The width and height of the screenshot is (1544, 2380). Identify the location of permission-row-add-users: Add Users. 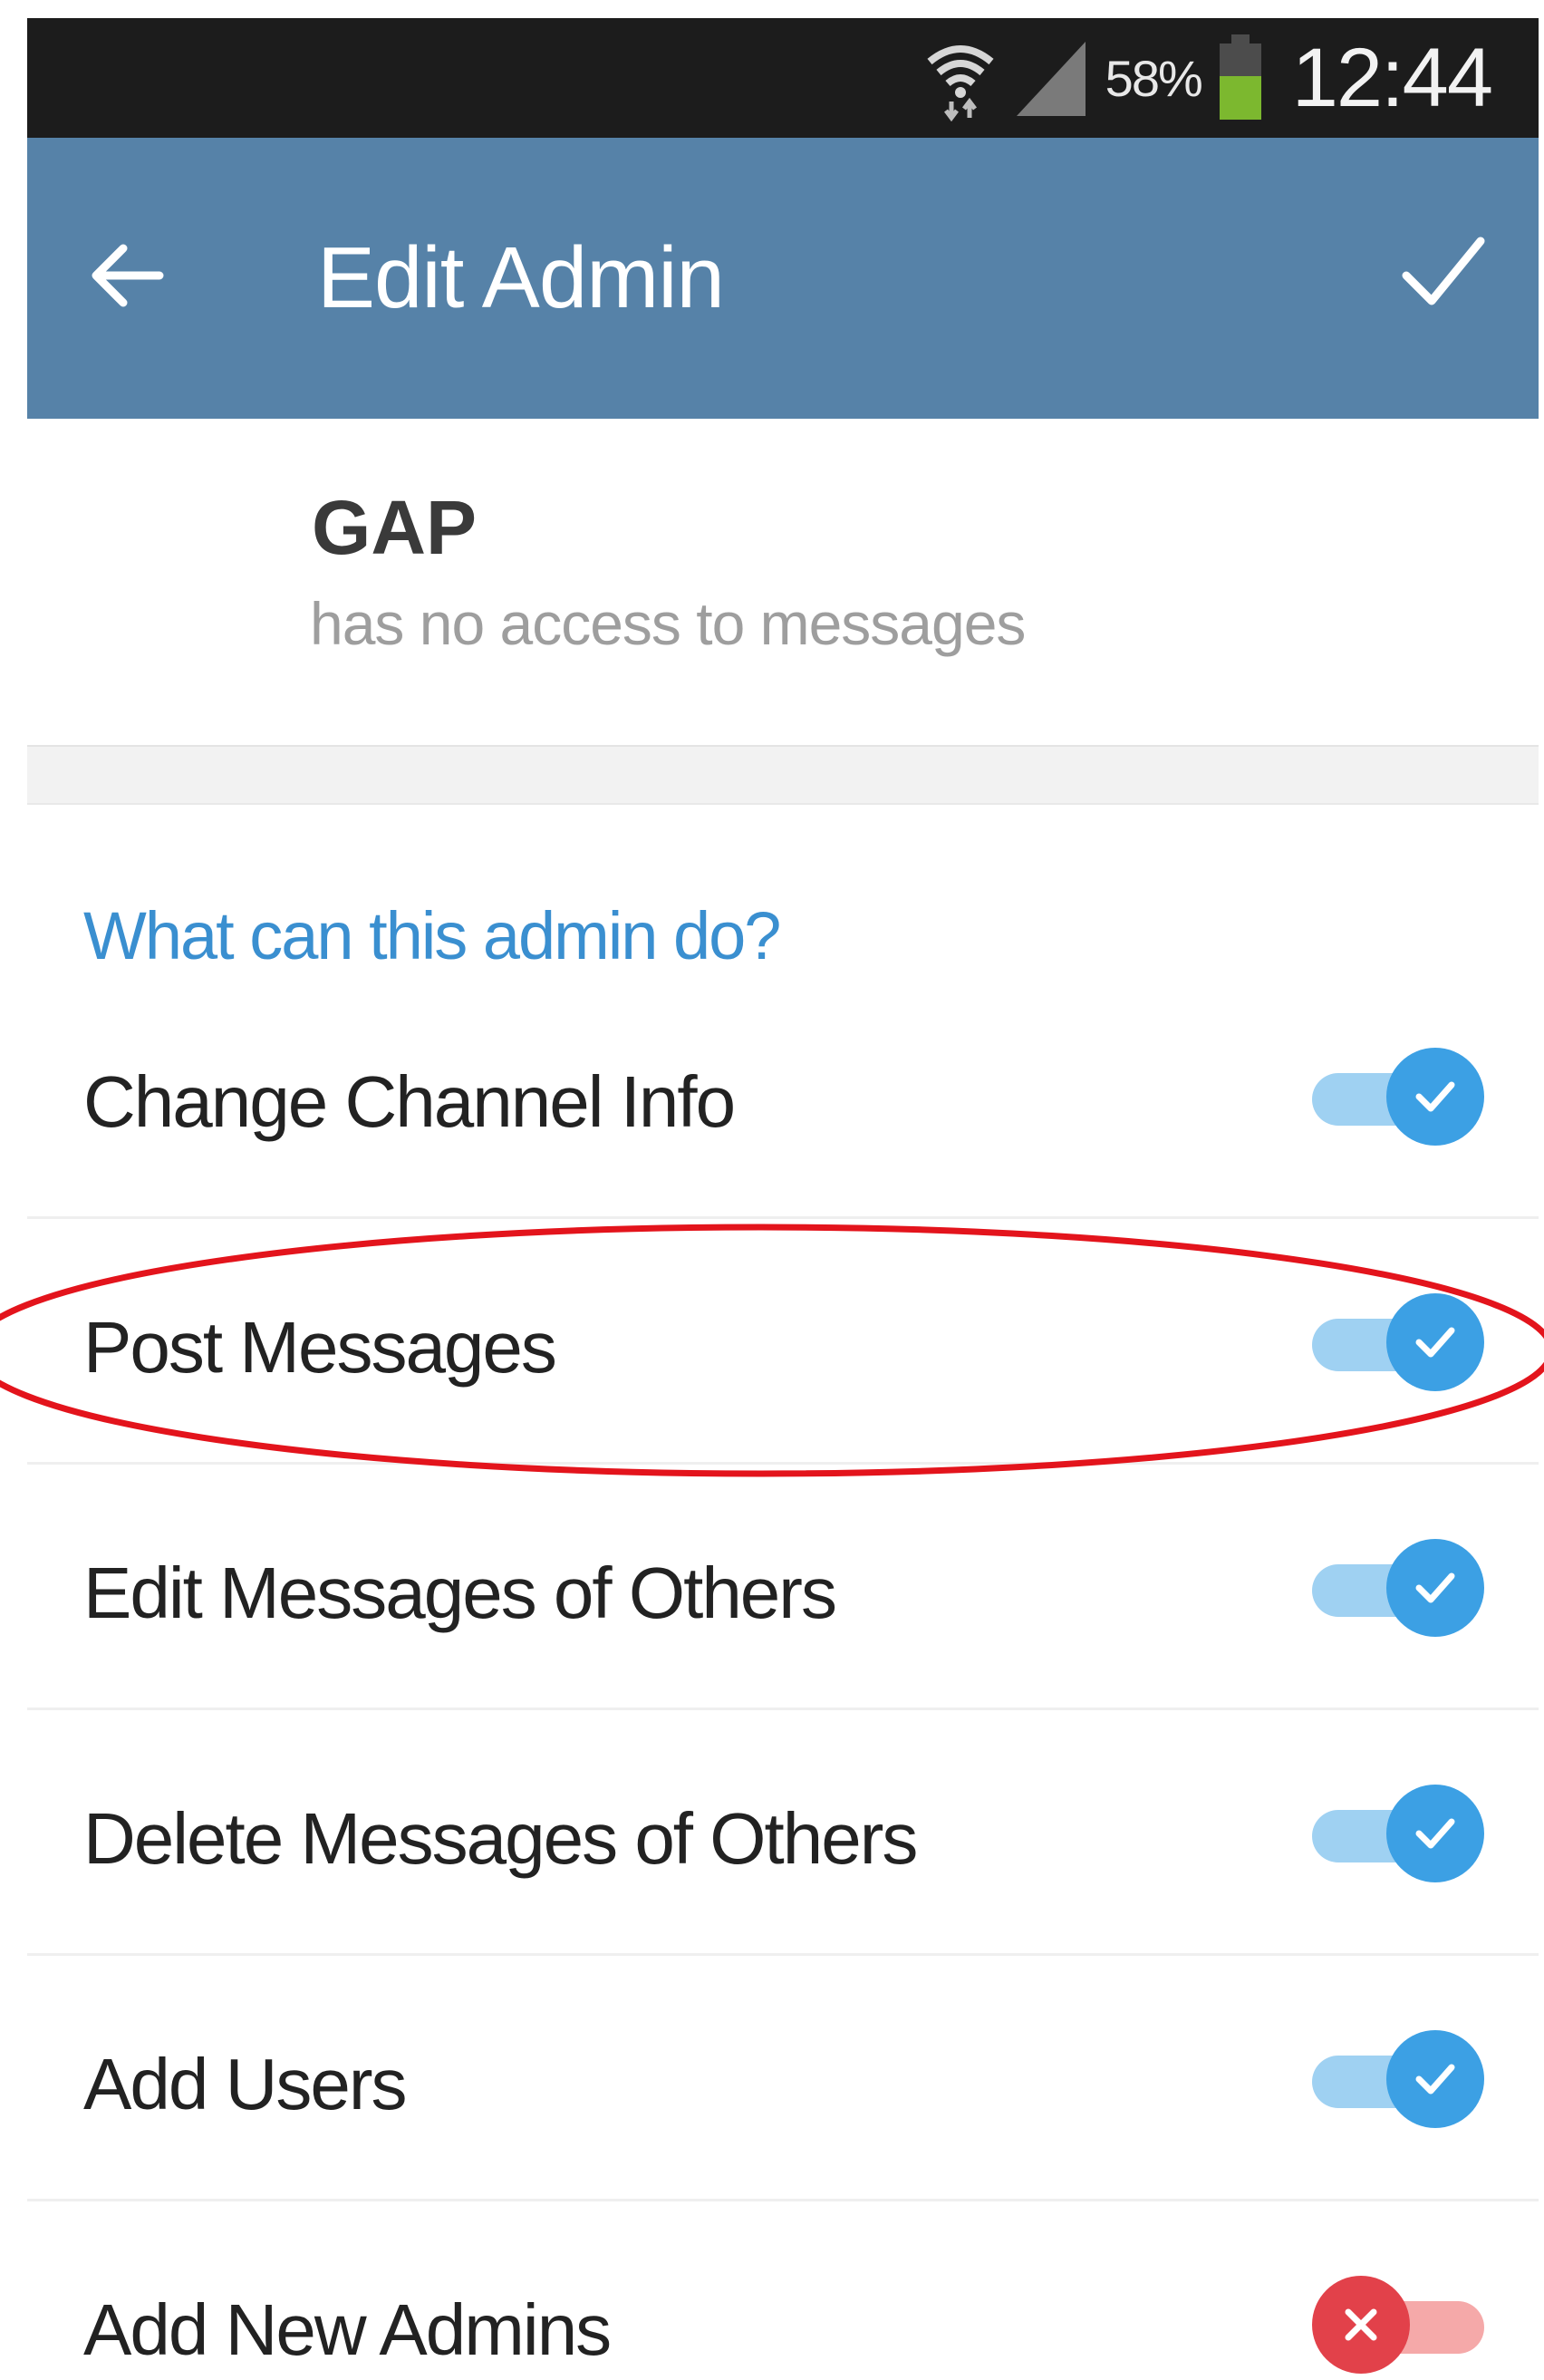
(783, 2078).